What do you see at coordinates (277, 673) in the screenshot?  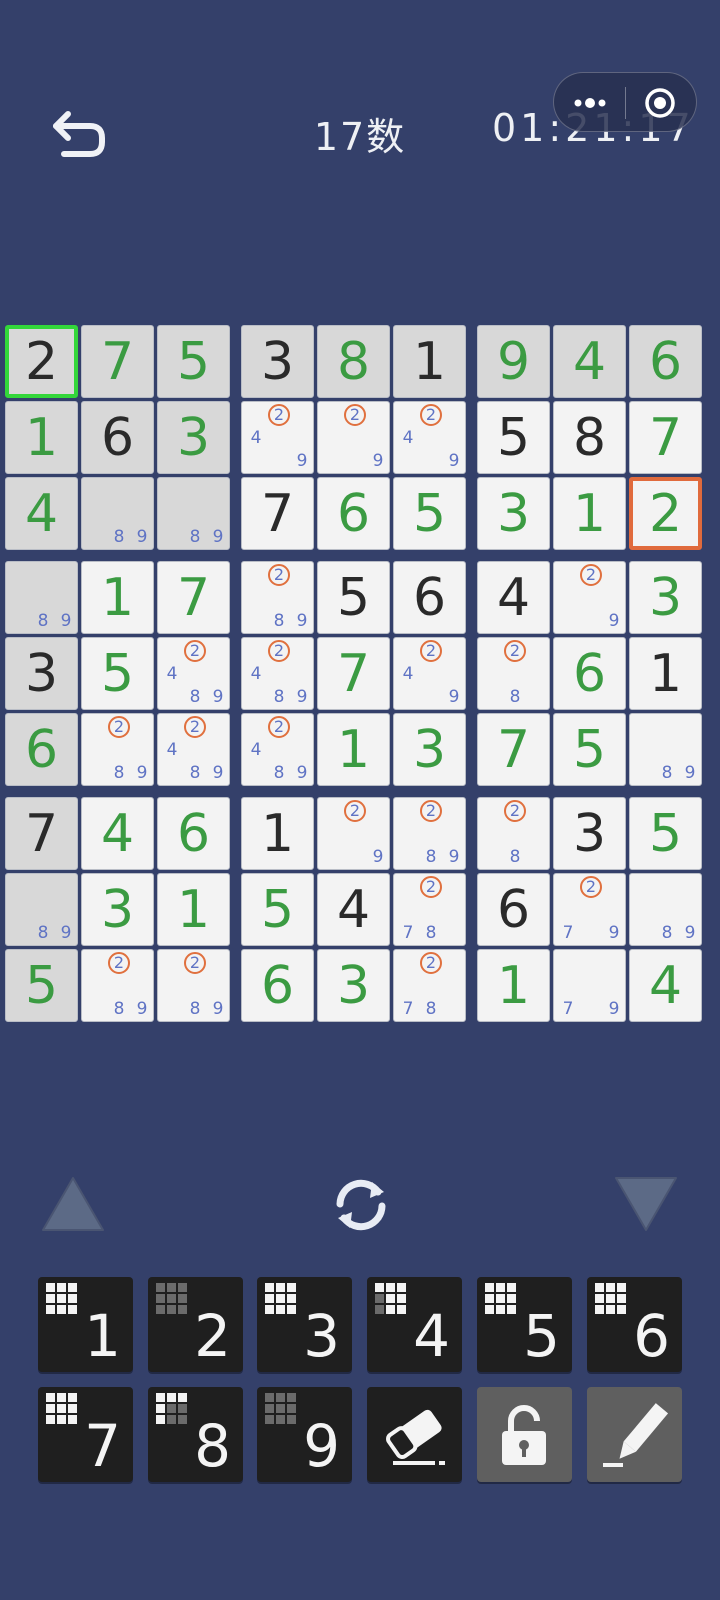 I see `cell-r5c4: 2489` at bounding box center [277, 673].